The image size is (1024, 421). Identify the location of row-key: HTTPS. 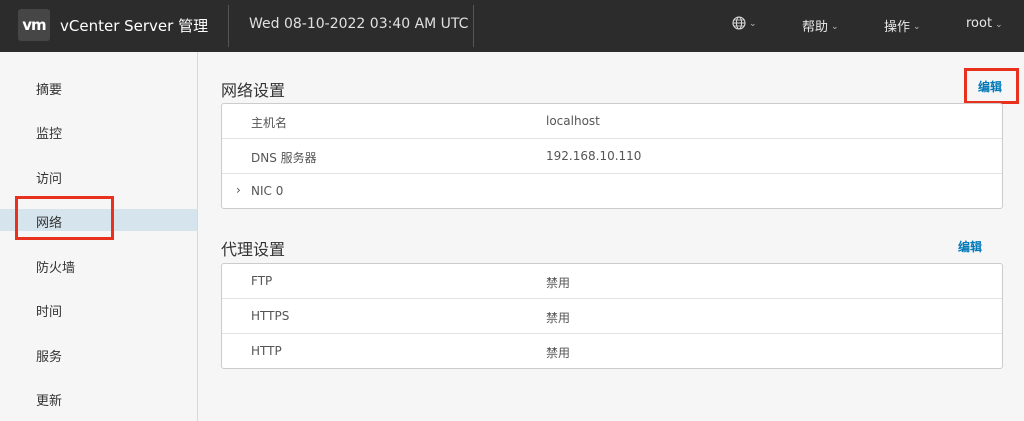
(270, 316).